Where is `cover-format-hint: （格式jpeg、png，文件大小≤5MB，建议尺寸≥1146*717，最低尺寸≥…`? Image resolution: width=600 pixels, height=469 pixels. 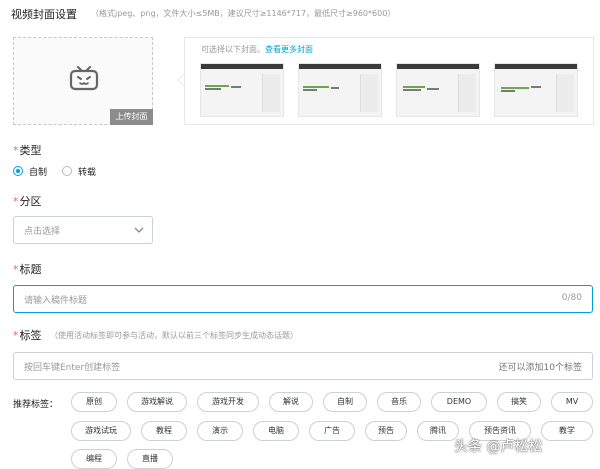
cover-format-hint: （格式jpeg、png，文件大小≤5MB，建议尺寸≥1146*717，最低尺寸≥… is located at coordinates (243, 13).